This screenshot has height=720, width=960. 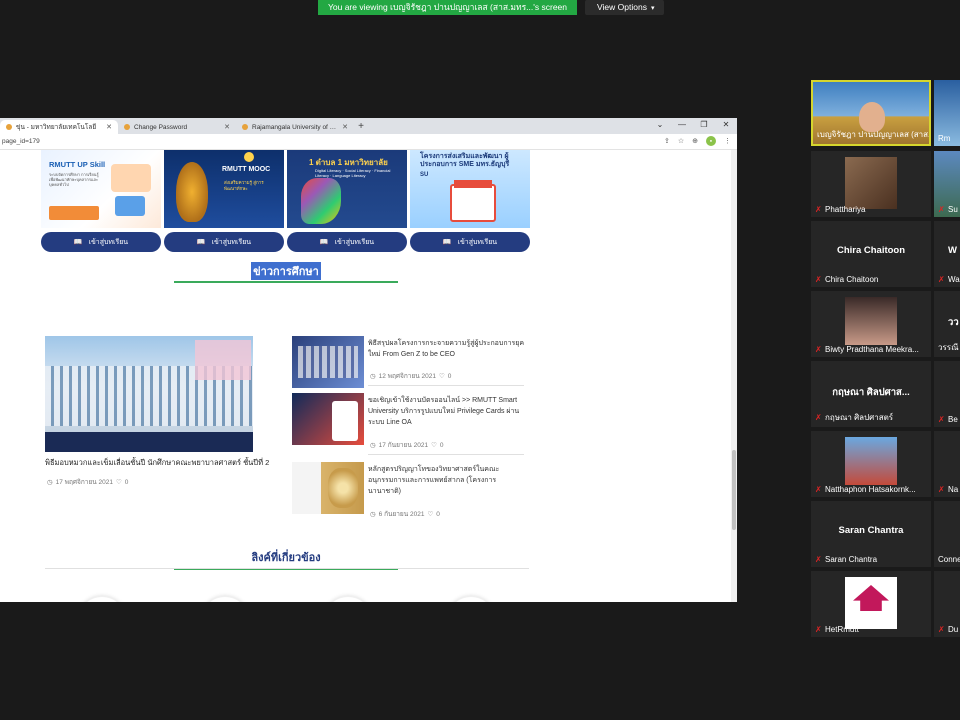 I want to click on new-tab-button: +, so click(x=361, y=127).